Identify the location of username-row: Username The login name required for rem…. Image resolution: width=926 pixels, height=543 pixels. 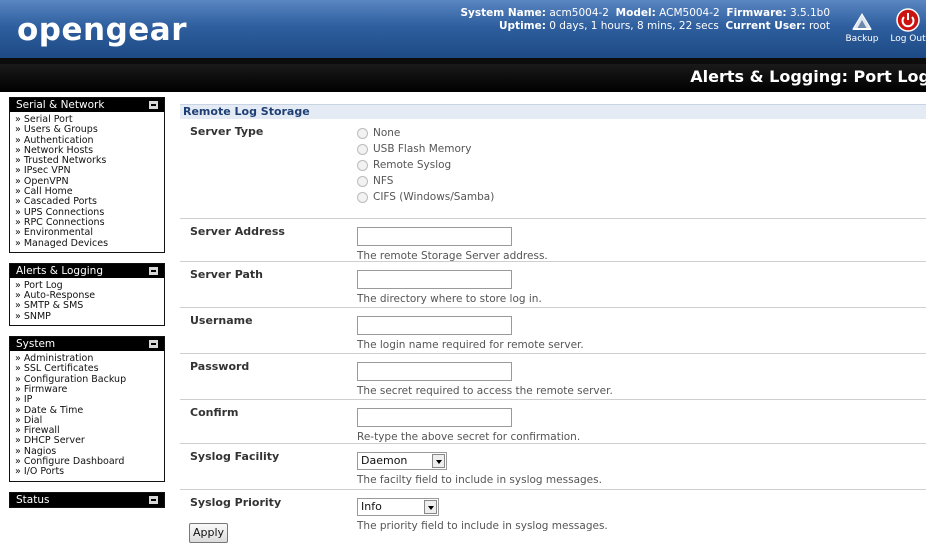
(553, 331).